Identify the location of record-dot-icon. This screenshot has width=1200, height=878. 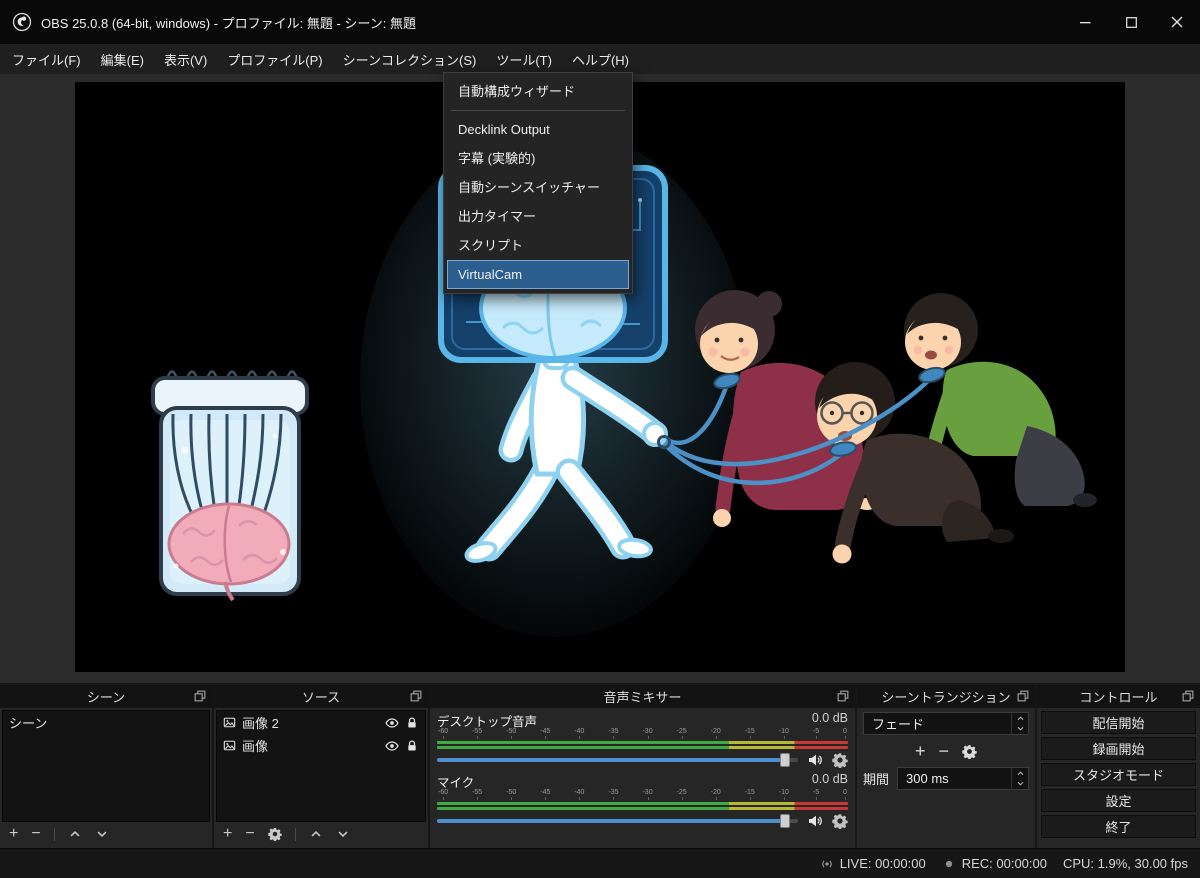
(949, 864).